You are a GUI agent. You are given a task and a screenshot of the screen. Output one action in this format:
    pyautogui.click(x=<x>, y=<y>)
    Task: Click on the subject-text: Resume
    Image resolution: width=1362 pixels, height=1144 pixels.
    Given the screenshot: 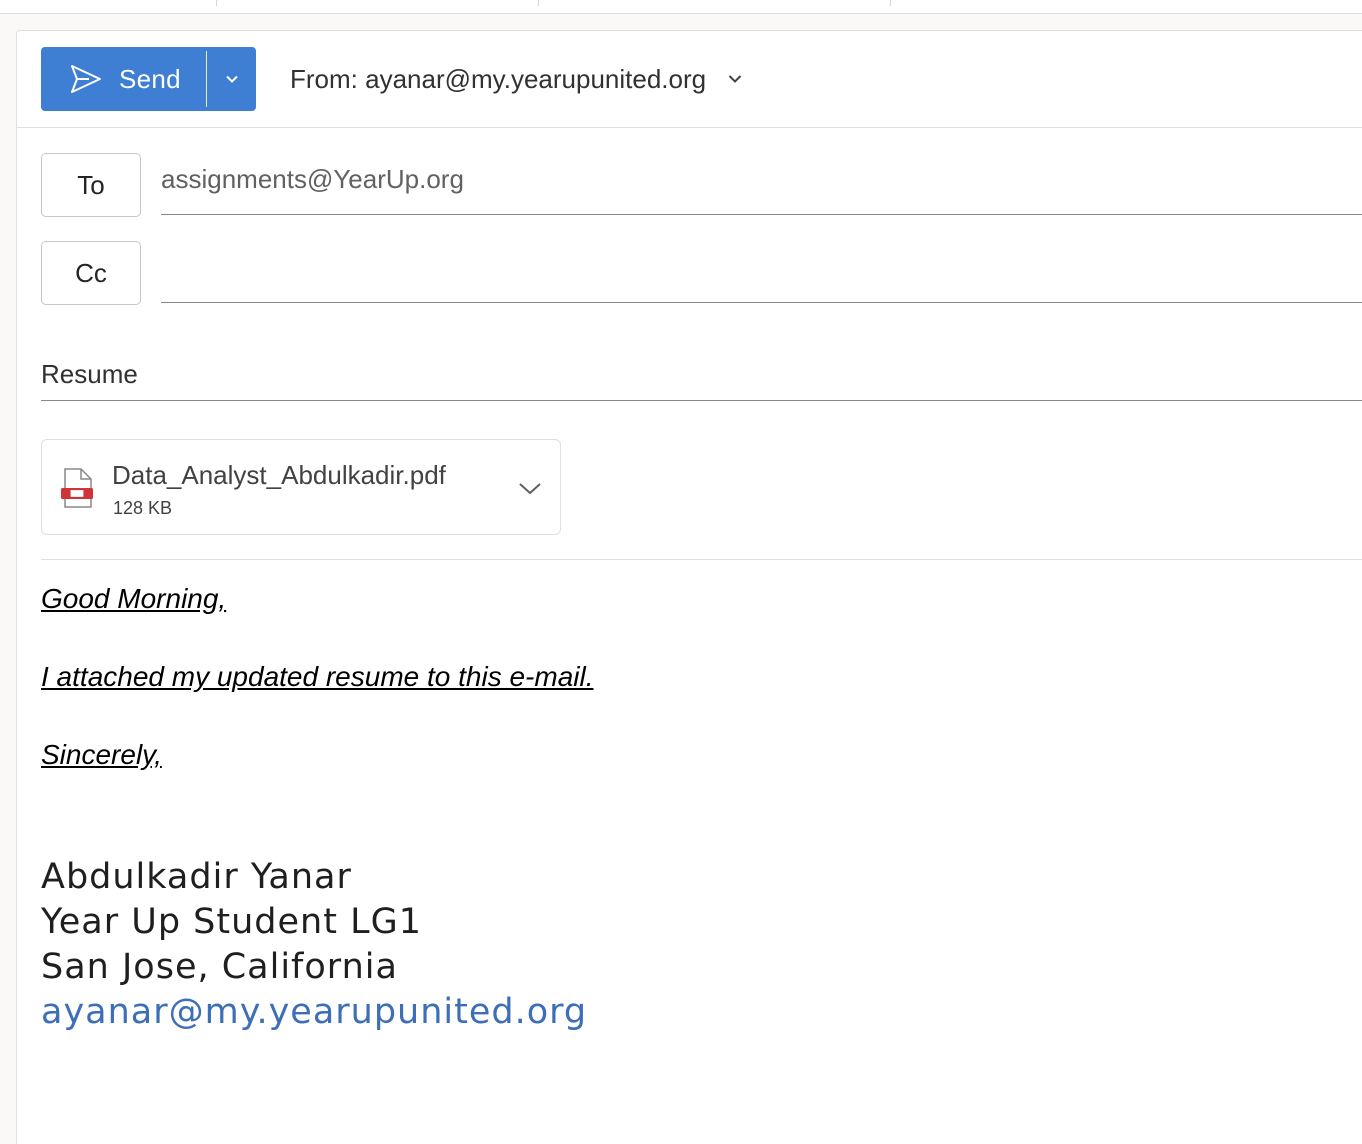 What is the action you would take?
    pyautogui.click(x=89, y=374)
    